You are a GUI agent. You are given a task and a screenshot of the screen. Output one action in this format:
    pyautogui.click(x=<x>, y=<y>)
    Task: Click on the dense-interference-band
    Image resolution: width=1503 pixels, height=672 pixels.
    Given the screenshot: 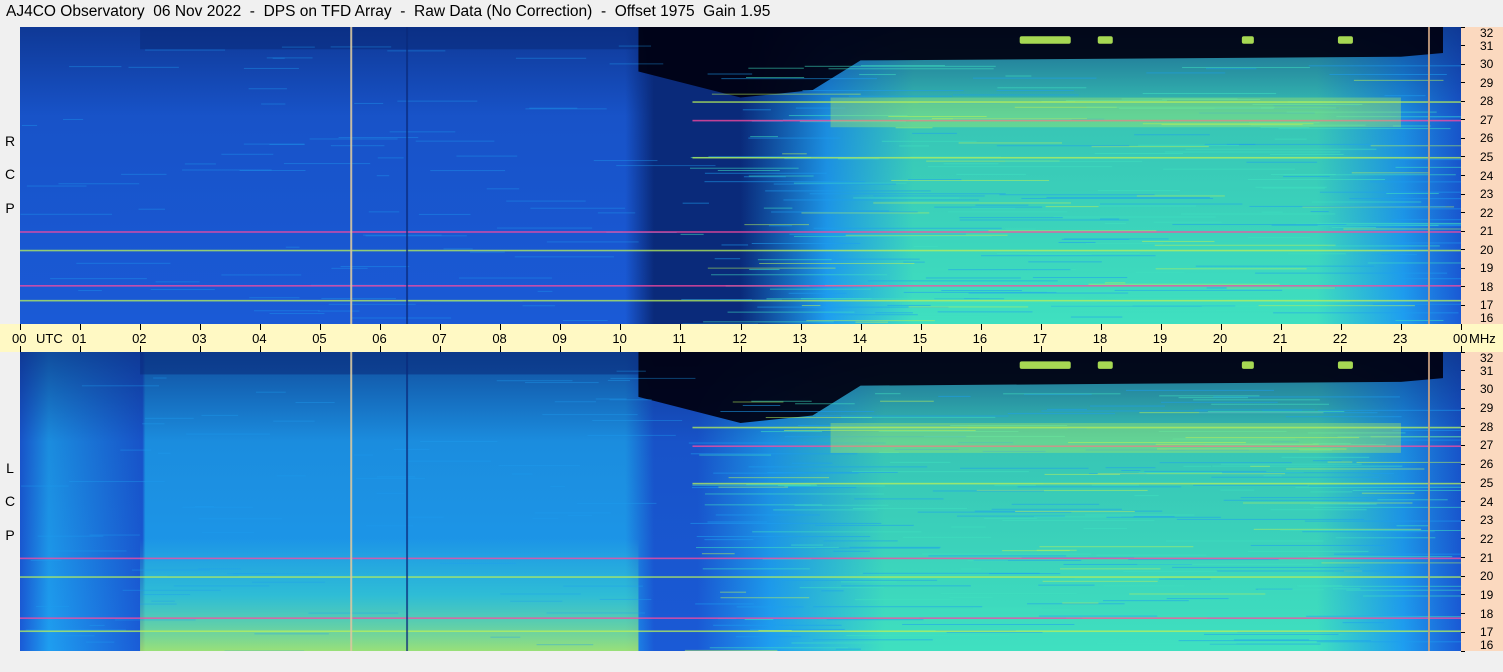 What is the action you would take?
    pyautogui.click(x=1115, y=112)
    